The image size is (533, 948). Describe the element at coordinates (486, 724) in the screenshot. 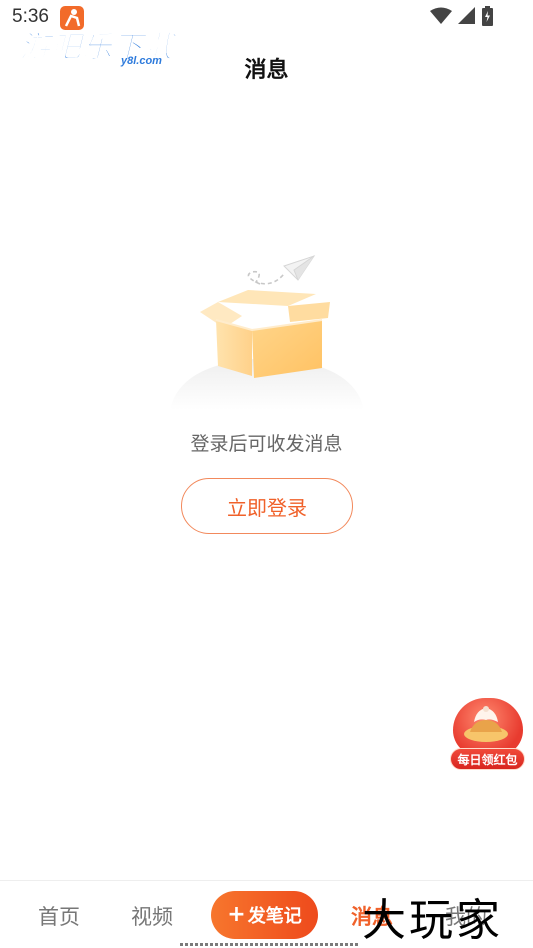

I see `dessert-icon` at that location.